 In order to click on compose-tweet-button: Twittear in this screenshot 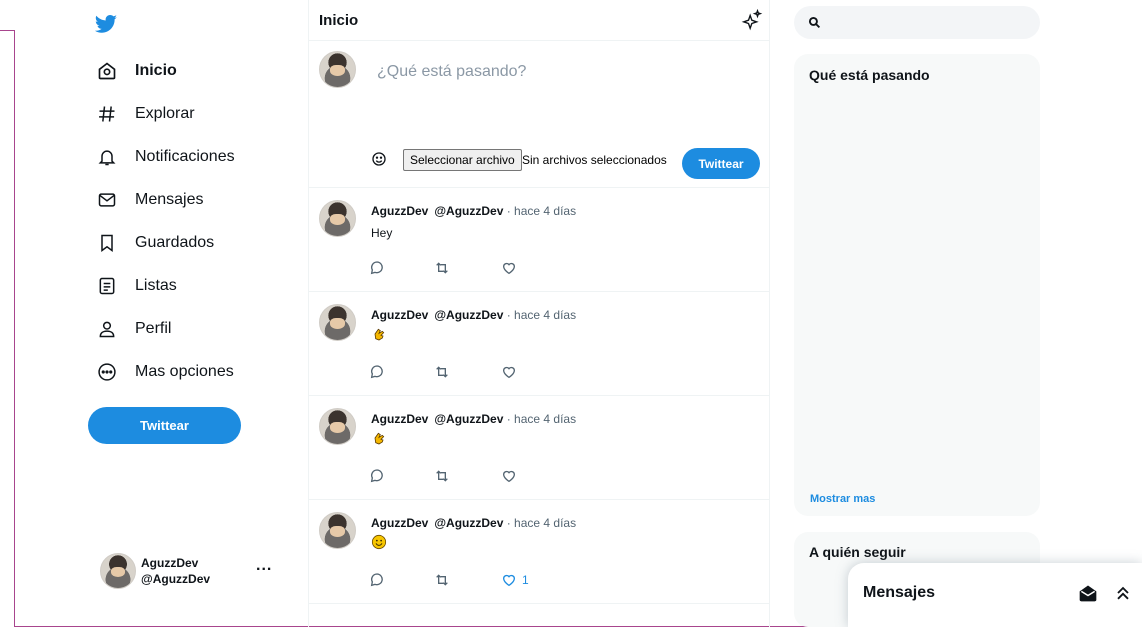, I will do `click(721, 163)`.